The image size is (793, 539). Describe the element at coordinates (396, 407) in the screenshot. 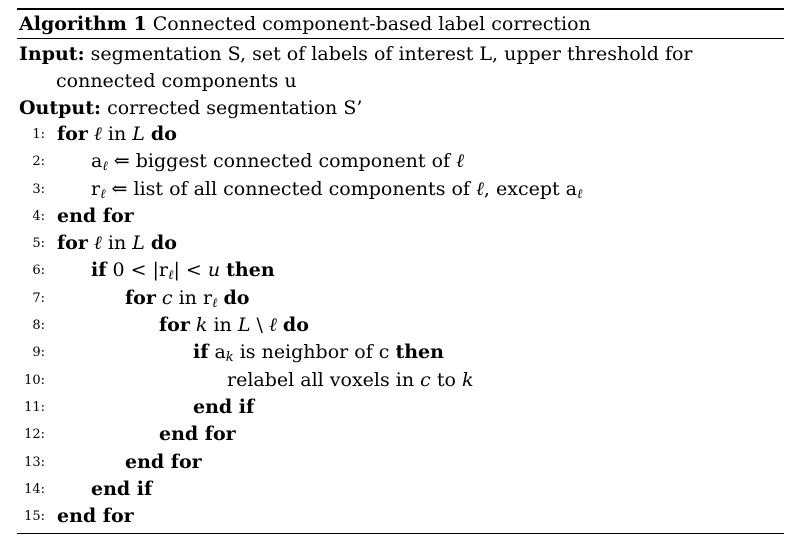

I see `algorithm-line-11: 11: end if` at that location.